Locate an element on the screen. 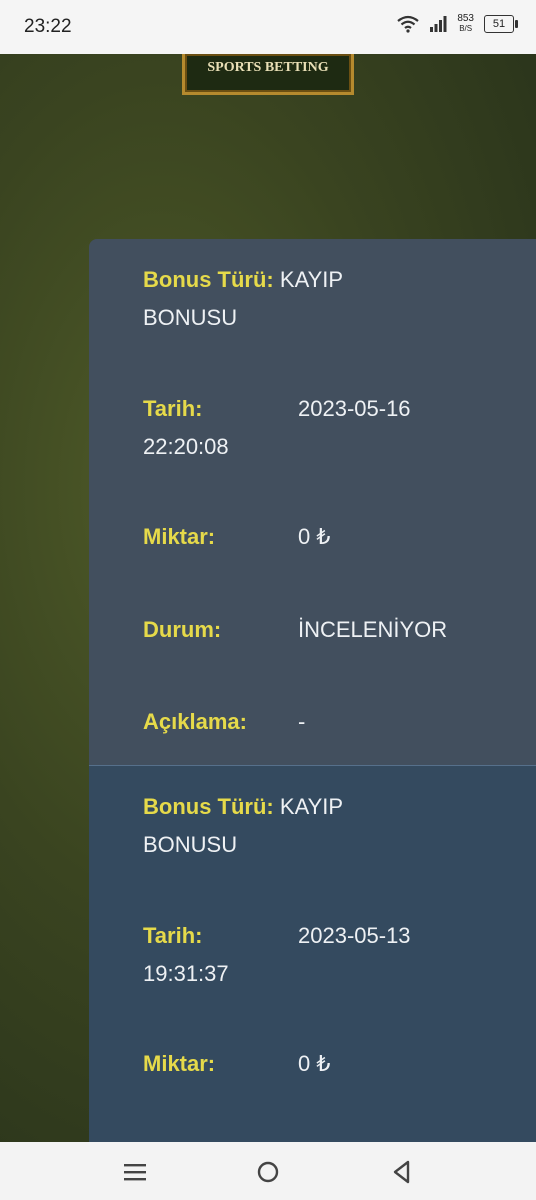 The image size is (536, 1200). description-value: - is located at coordinates (302, 721).